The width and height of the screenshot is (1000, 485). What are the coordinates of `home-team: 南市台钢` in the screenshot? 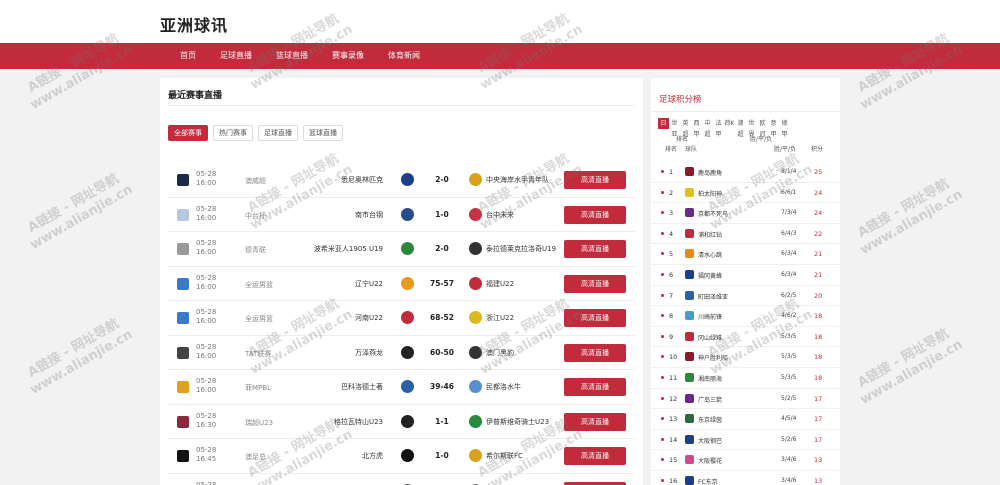 It's located at (369, 215).